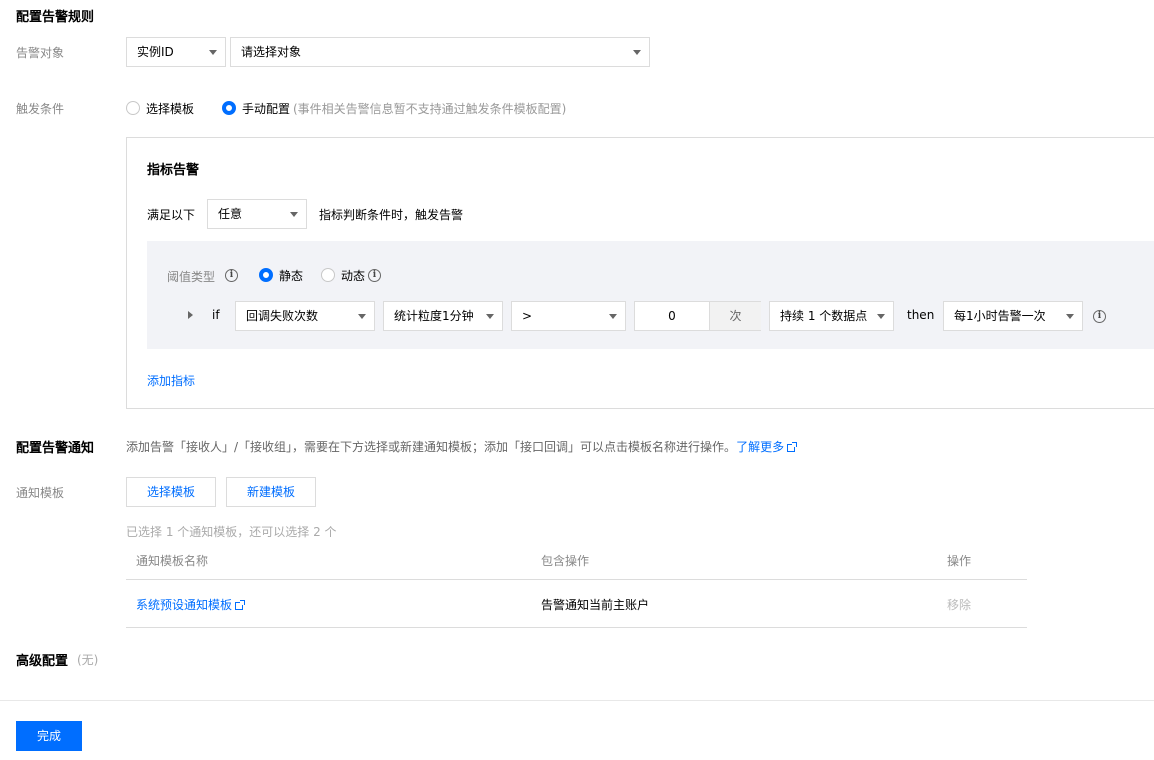  What do you see at coordinates (229, 108) in the screenshot?
I see `trigger-manual-radio` at bounding box center [229, 108].